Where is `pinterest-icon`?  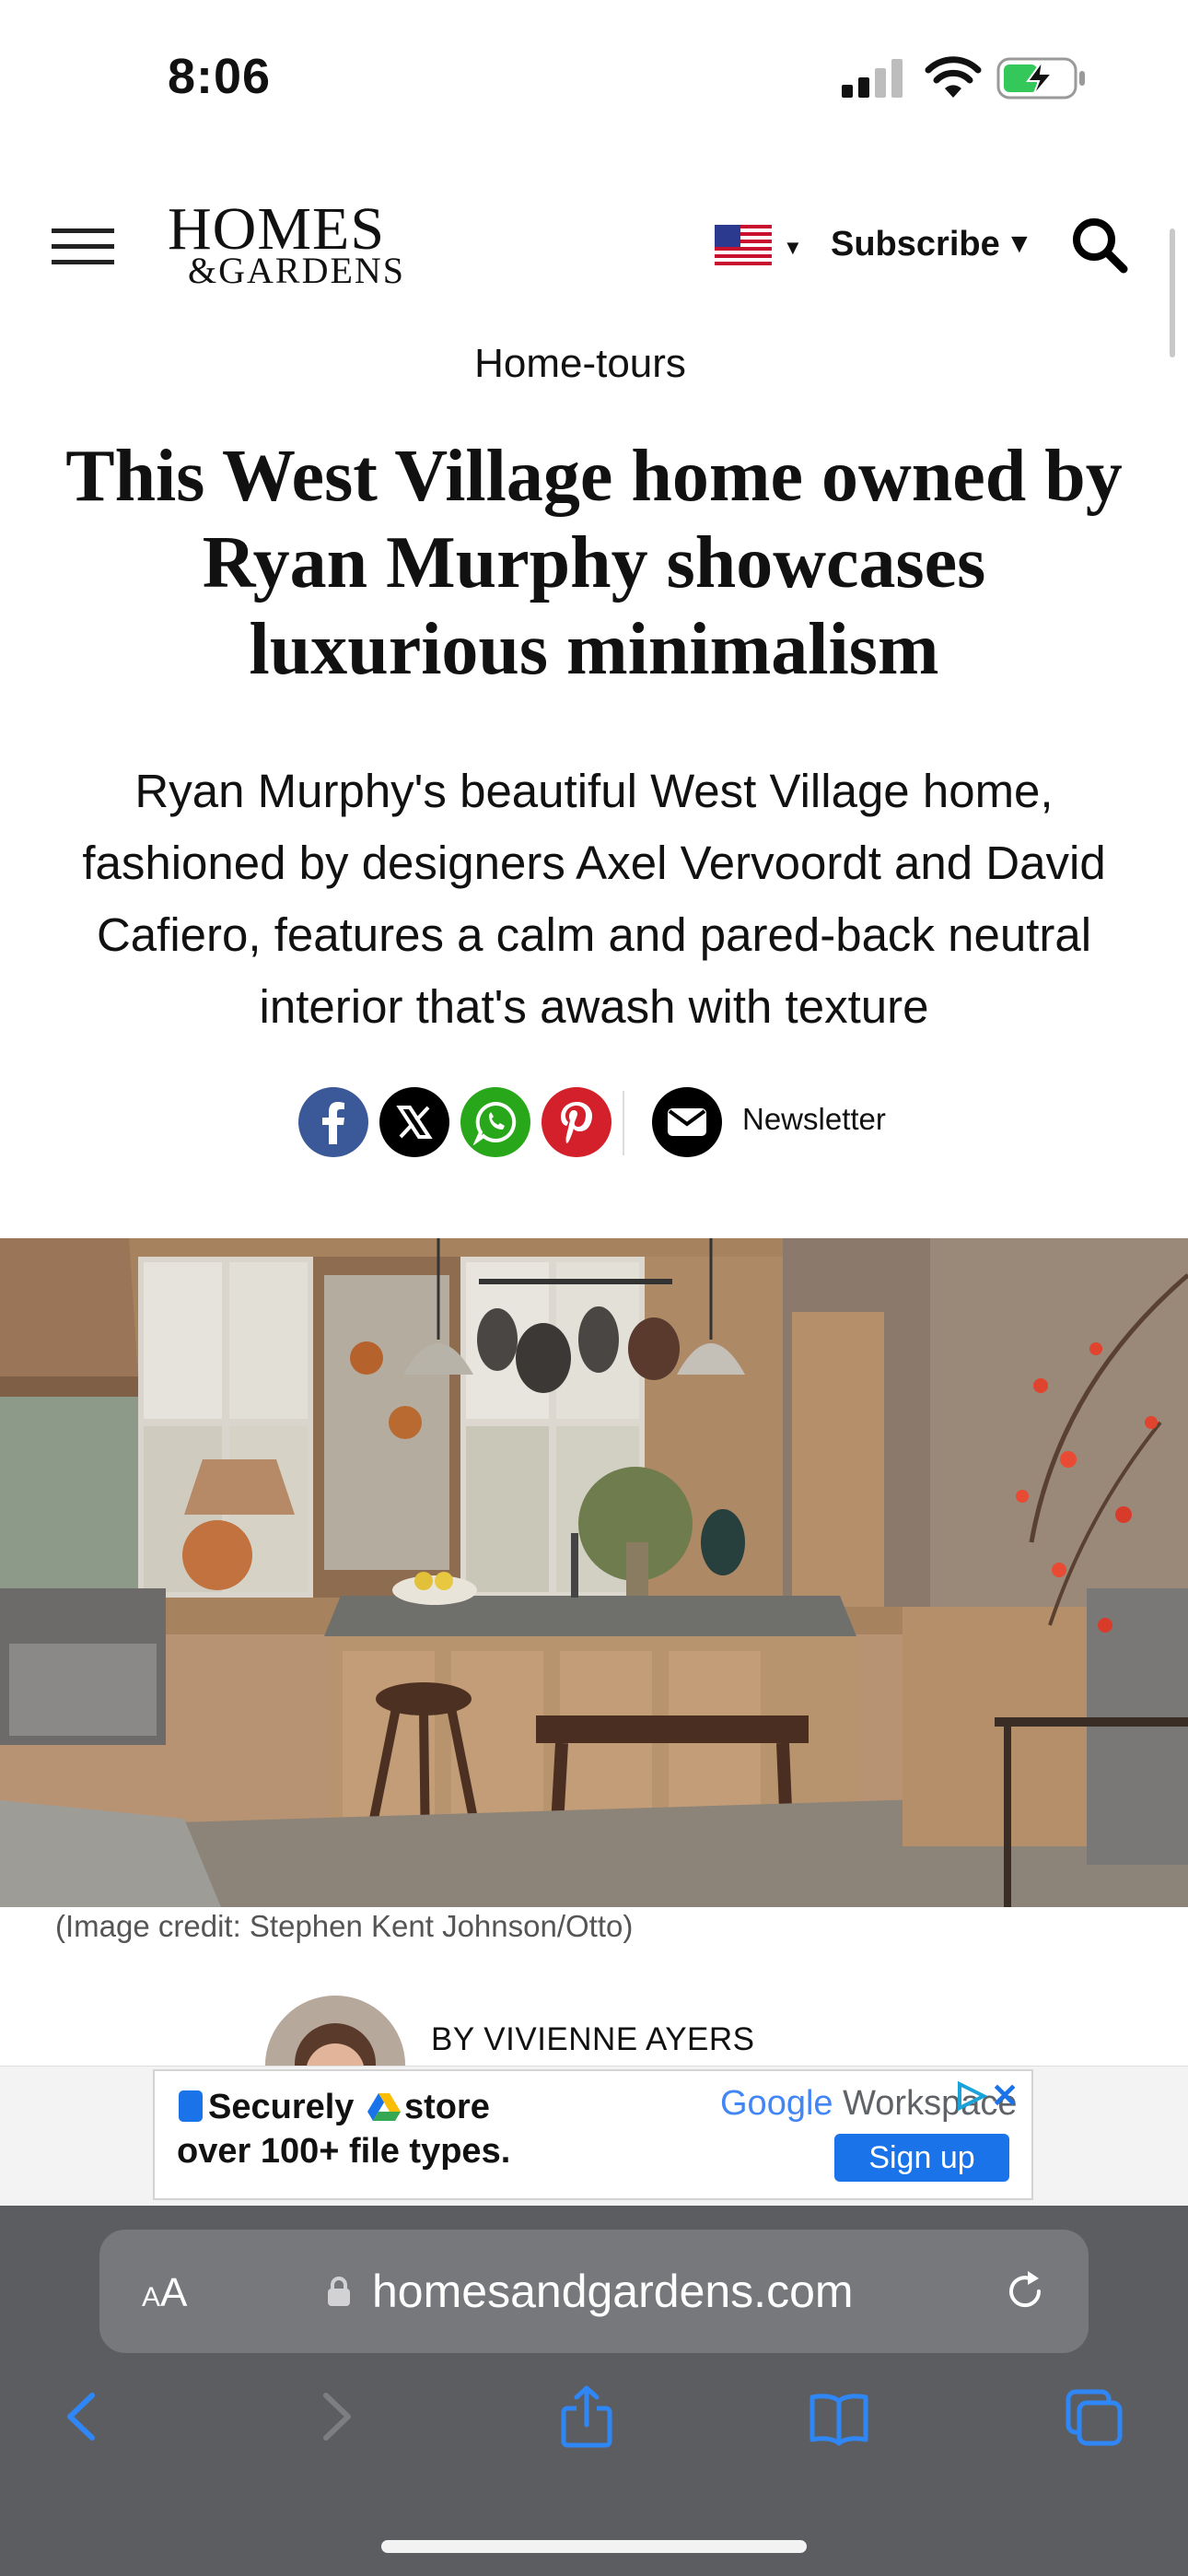 pinterest-icon is located at coordinates (576, 1122).